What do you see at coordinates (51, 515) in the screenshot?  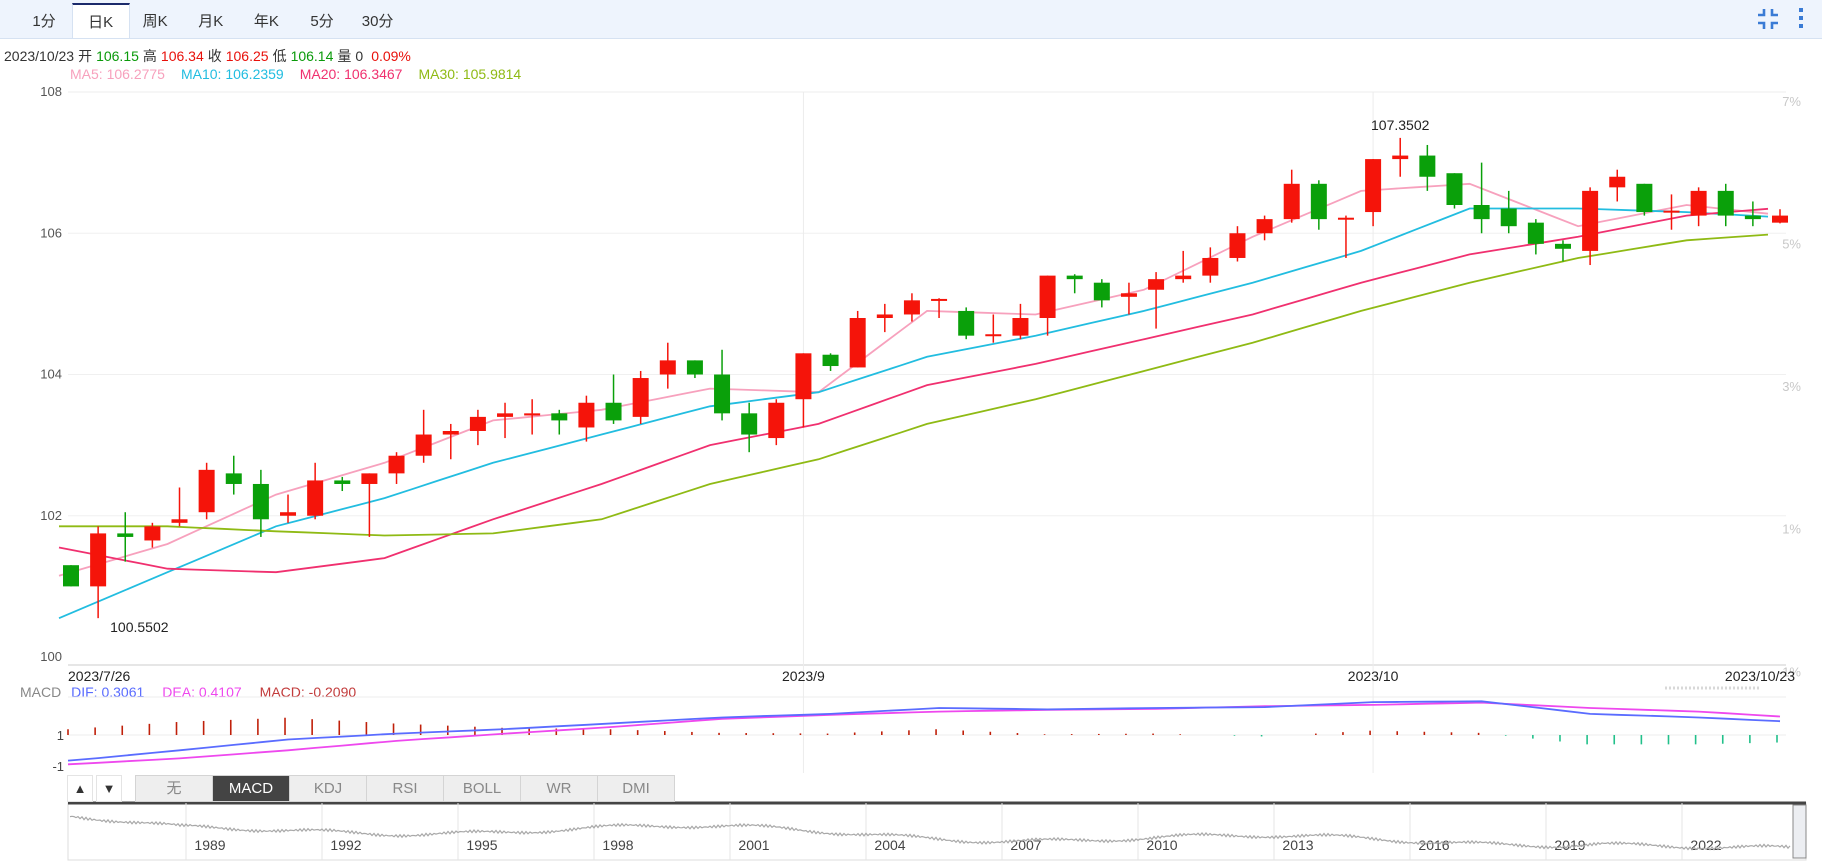 I see `y-tick-label: 102` at bounding box center [51, 515].